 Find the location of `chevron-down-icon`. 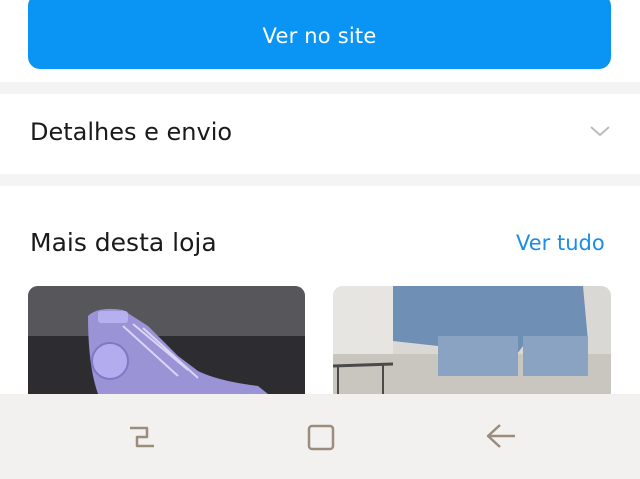

chevron-down-icon is located at coordinates (600, 131).